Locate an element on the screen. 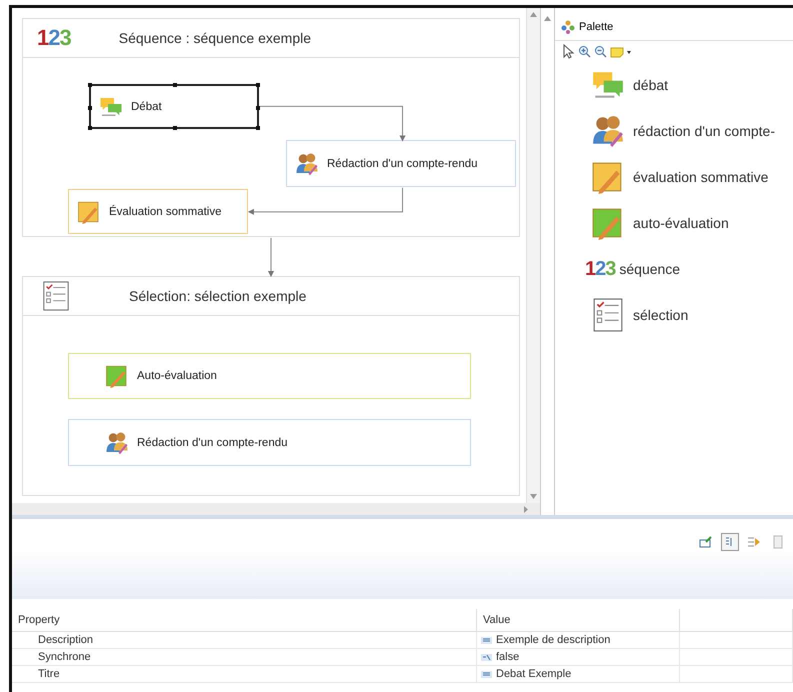  property-name: Synchrone is located at coordinates (64, 657).